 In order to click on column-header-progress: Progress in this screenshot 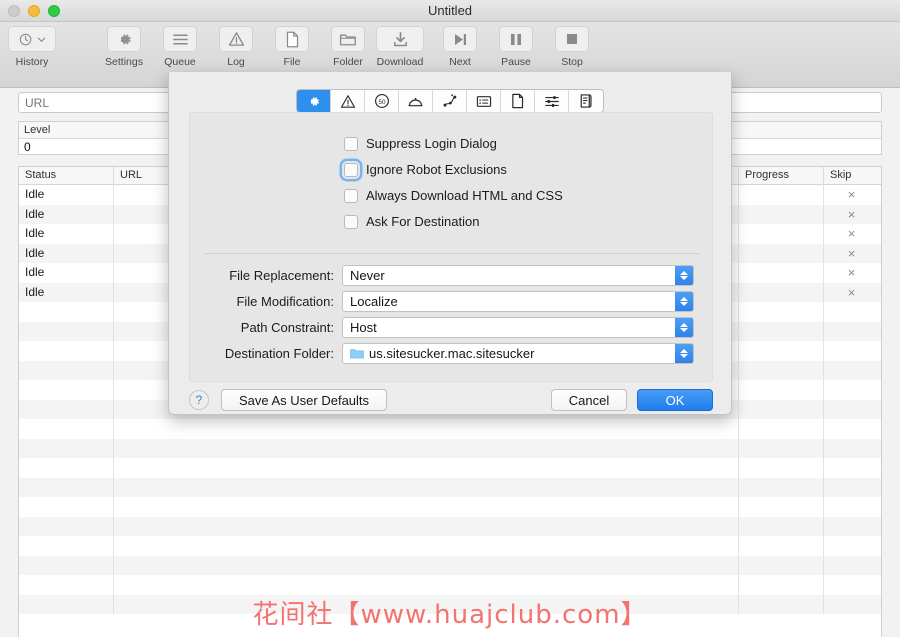, I will do `click(781, 176)`.